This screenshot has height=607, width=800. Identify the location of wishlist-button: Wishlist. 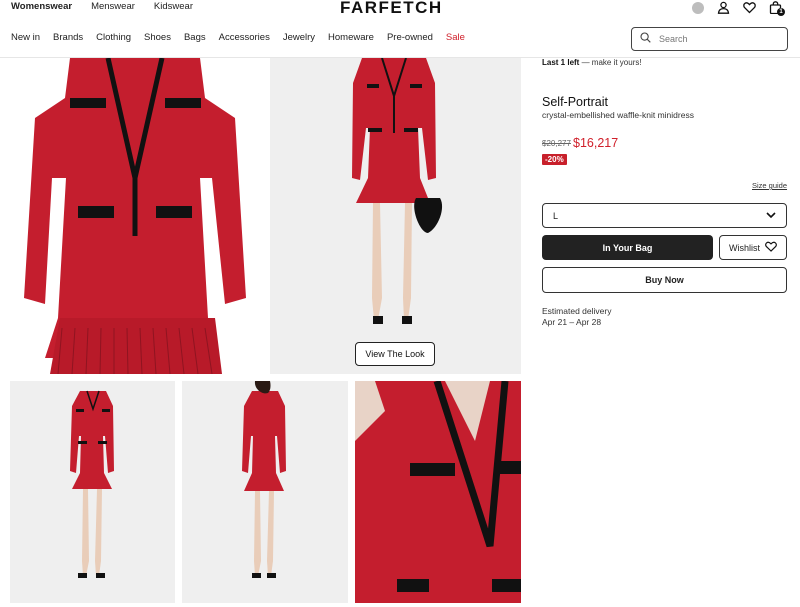
(753, 247).